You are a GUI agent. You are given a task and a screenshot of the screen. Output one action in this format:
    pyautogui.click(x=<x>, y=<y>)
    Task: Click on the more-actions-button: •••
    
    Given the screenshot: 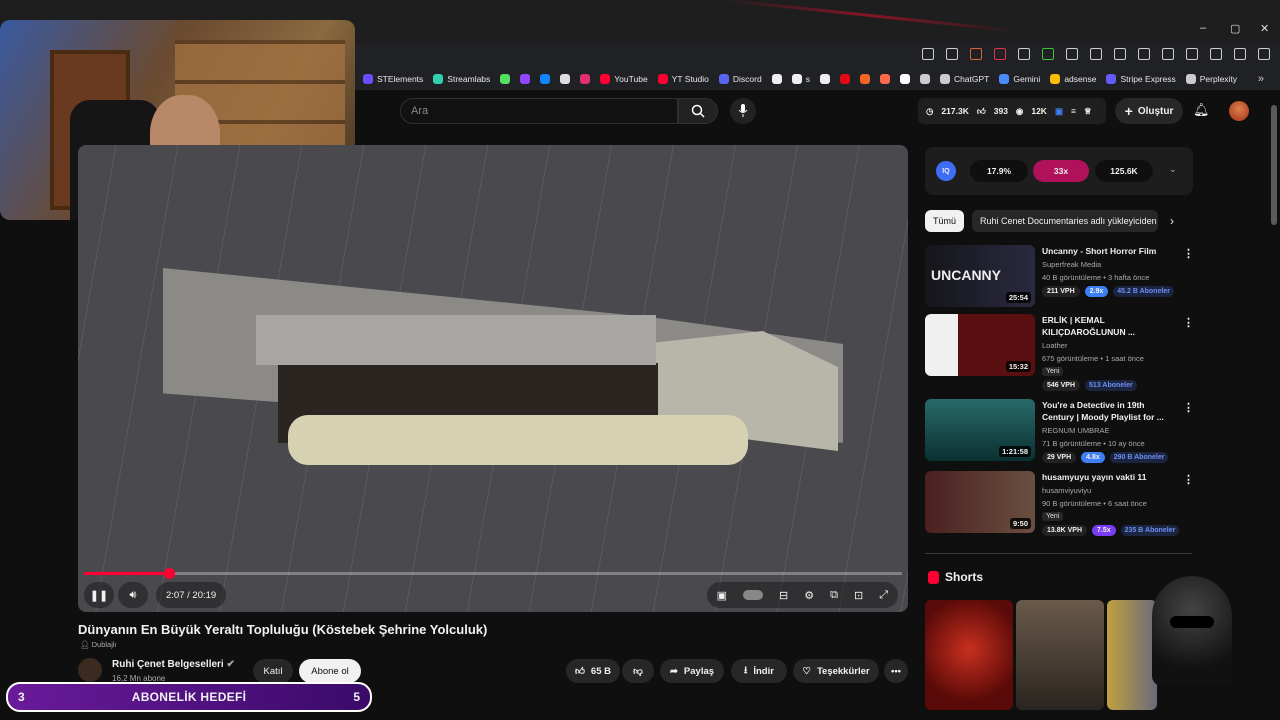 What is the action you would take?
    pyautogui.click(x=896, y=671)
    